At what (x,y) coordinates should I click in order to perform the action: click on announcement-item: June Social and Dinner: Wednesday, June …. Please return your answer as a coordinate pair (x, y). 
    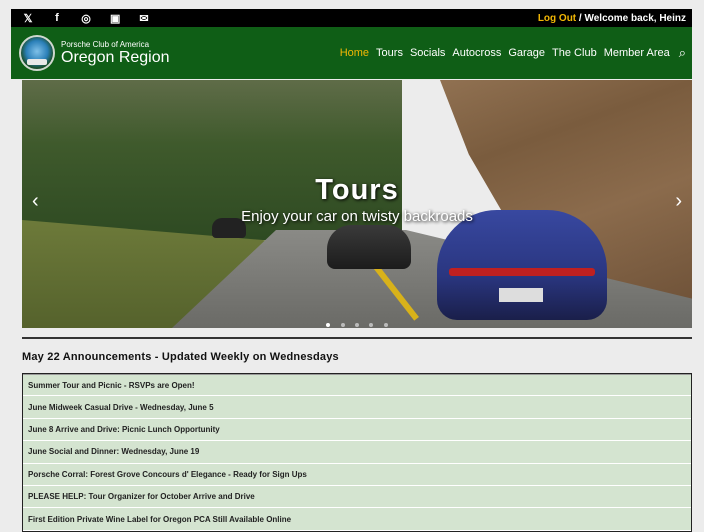
    Looking at the image, I should click on (357, 452).